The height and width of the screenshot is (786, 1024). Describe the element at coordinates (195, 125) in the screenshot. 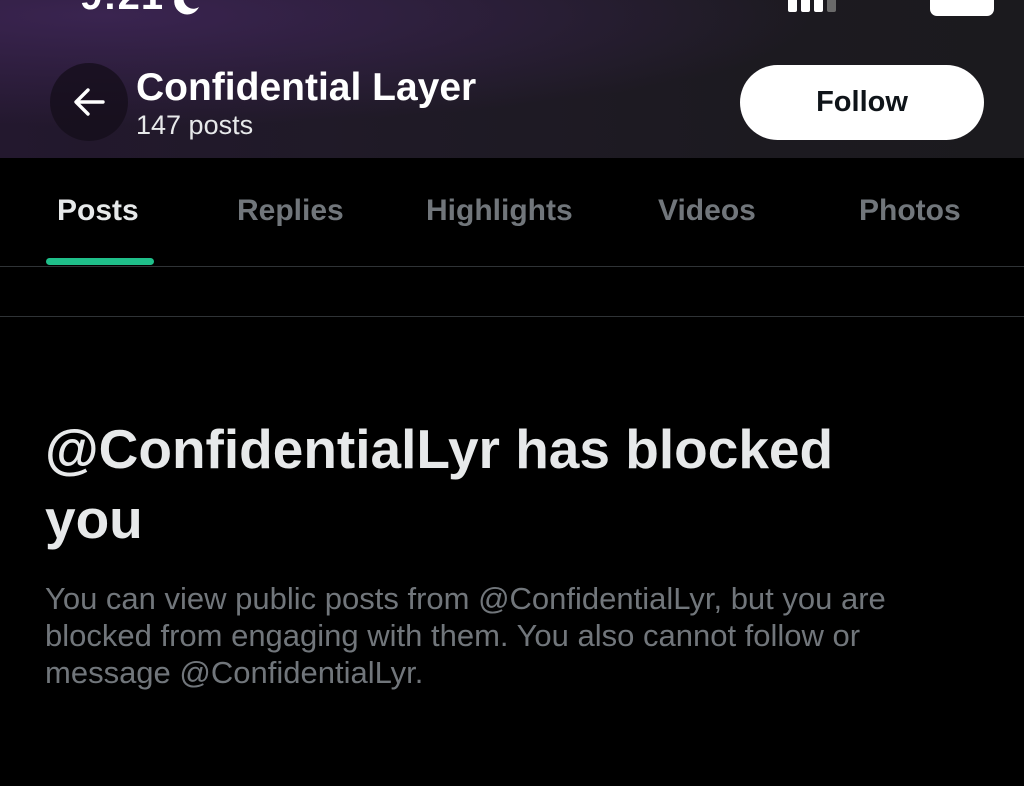

I see `post-count: 147 posts` at that location.